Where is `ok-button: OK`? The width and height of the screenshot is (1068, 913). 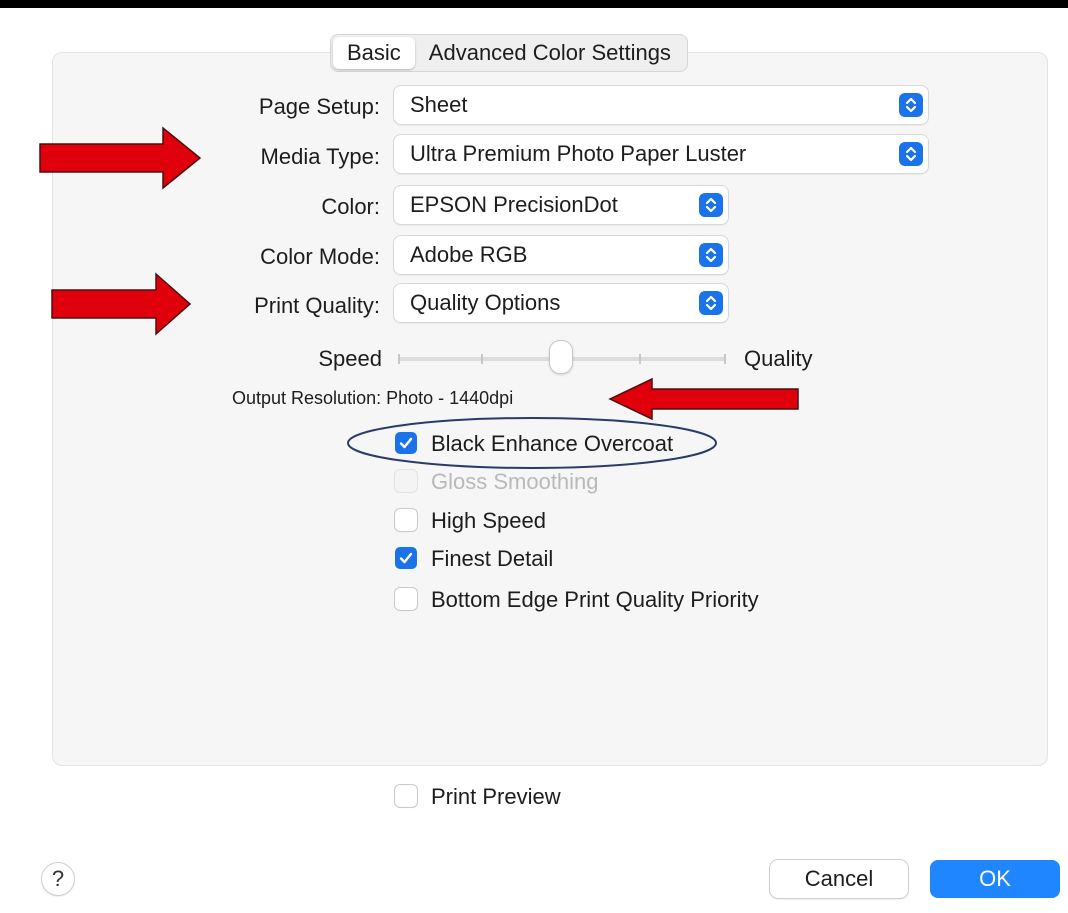
ok-button: OK is located at coordinates (995, 879).